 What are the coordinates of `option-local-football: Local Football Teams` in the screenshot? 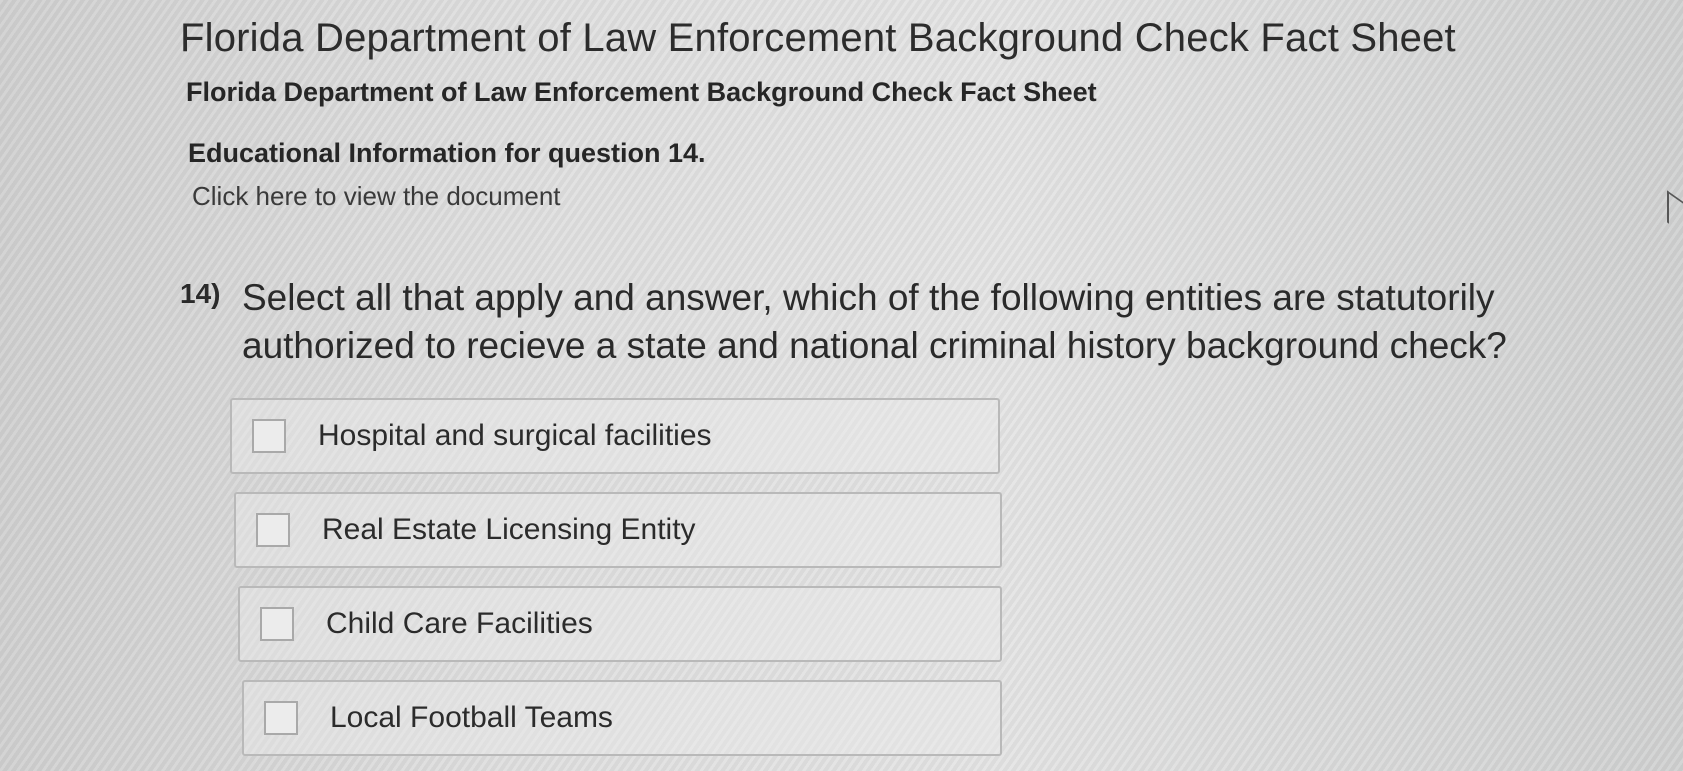 It's located at (622, 718).